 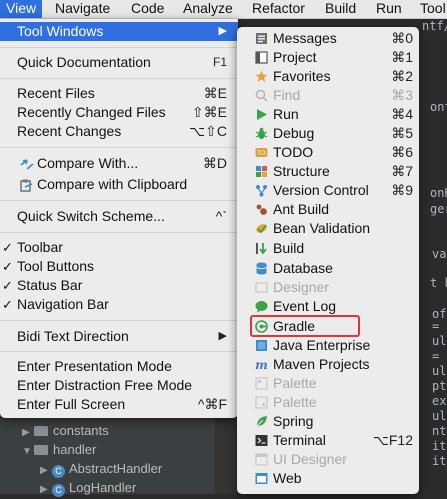 What do you see at coordinates (147, 9) in the screenshot?
I see `menu-code: Code` at bounding box center [147, 9].